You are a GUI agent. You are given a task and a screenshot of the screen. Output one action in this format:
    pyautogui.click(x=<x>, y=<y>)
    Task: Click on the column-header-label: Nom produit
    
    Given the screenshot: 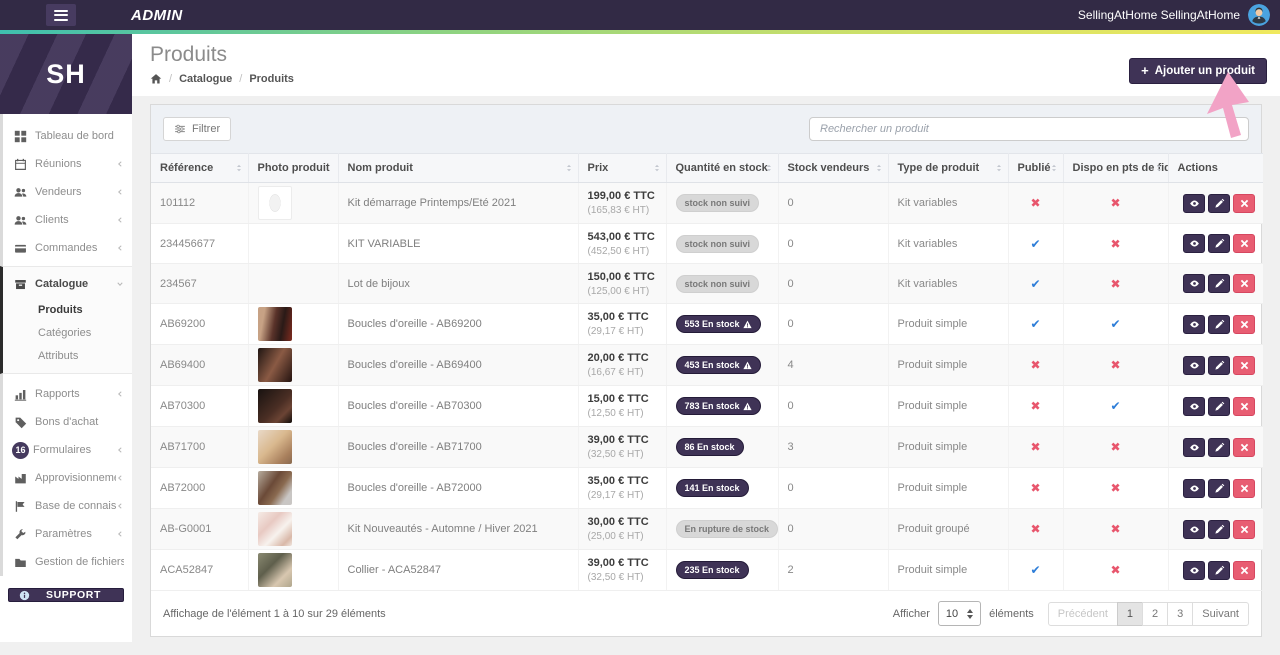 What is the action you would take?
    pyautogui.click(x=380, y=168)
    